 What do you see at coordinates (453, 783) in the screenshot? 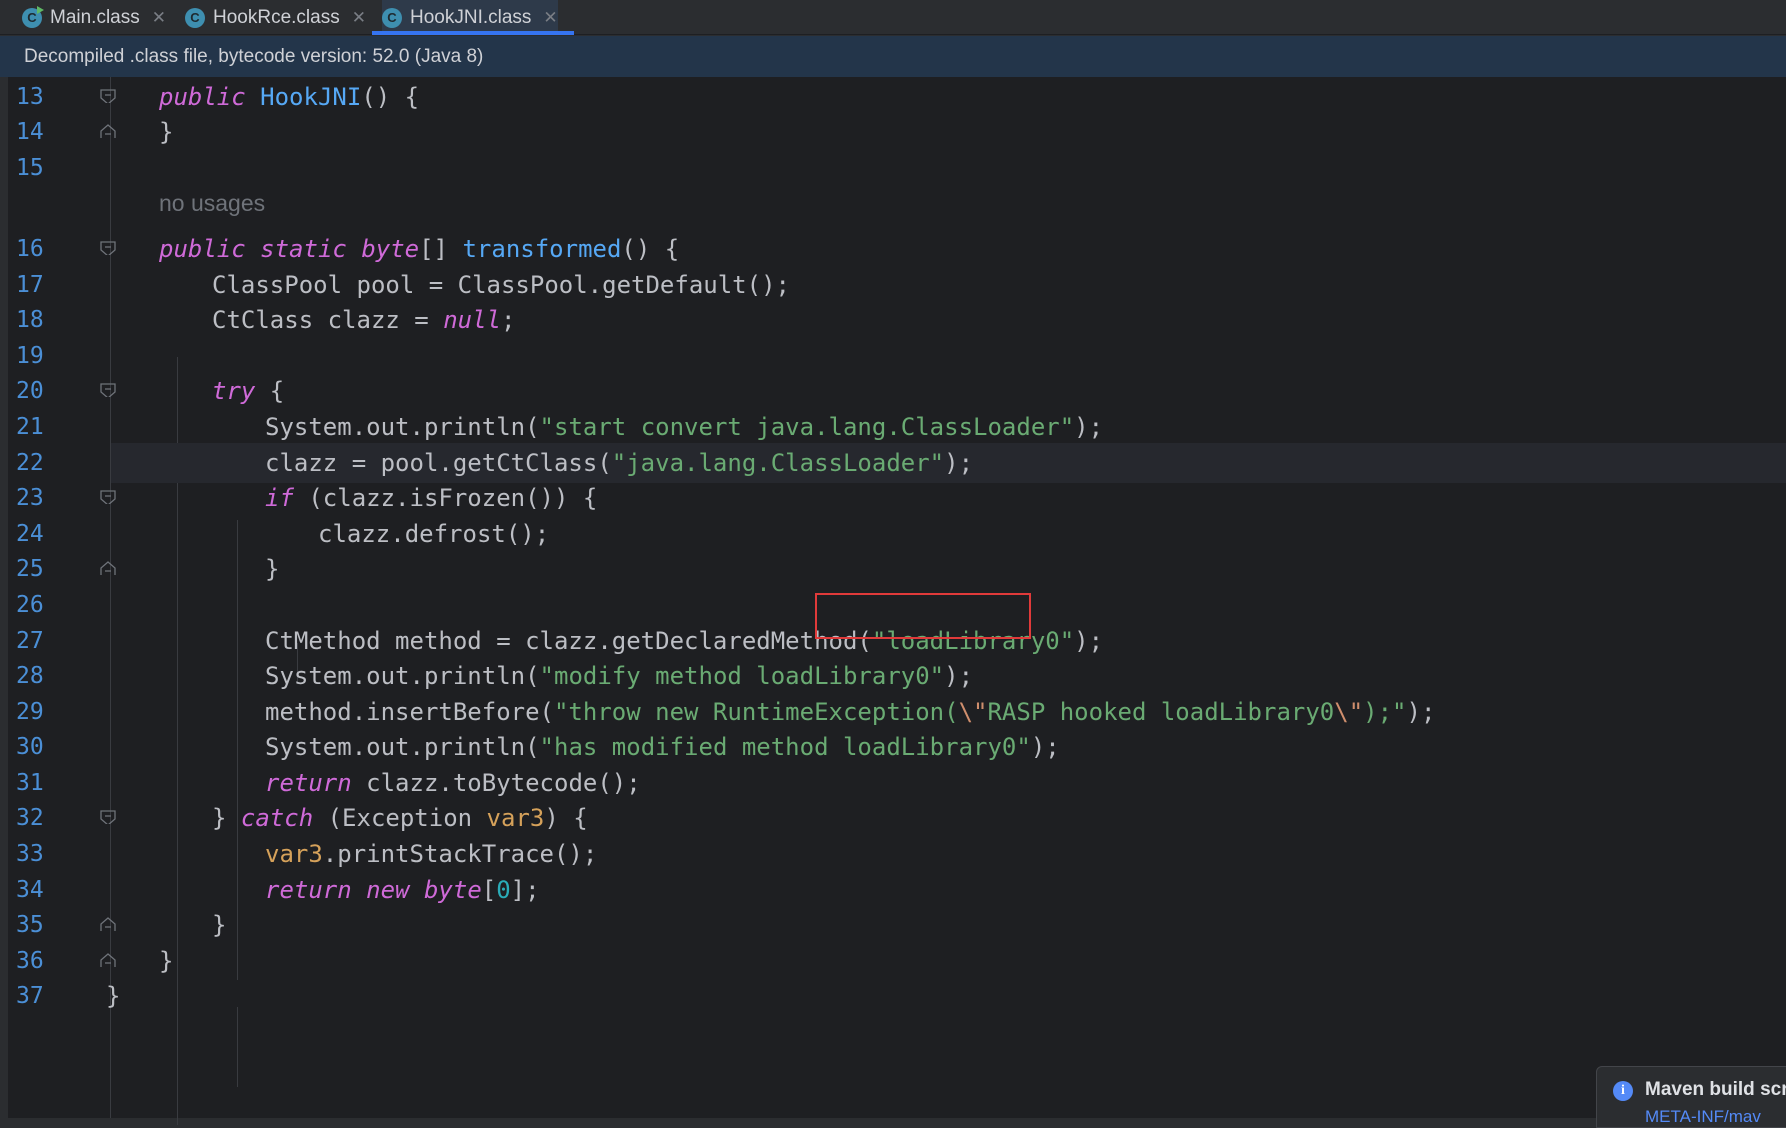
I see `code-text: return clazz.toBytecode();` at bounding box center [453, 783].